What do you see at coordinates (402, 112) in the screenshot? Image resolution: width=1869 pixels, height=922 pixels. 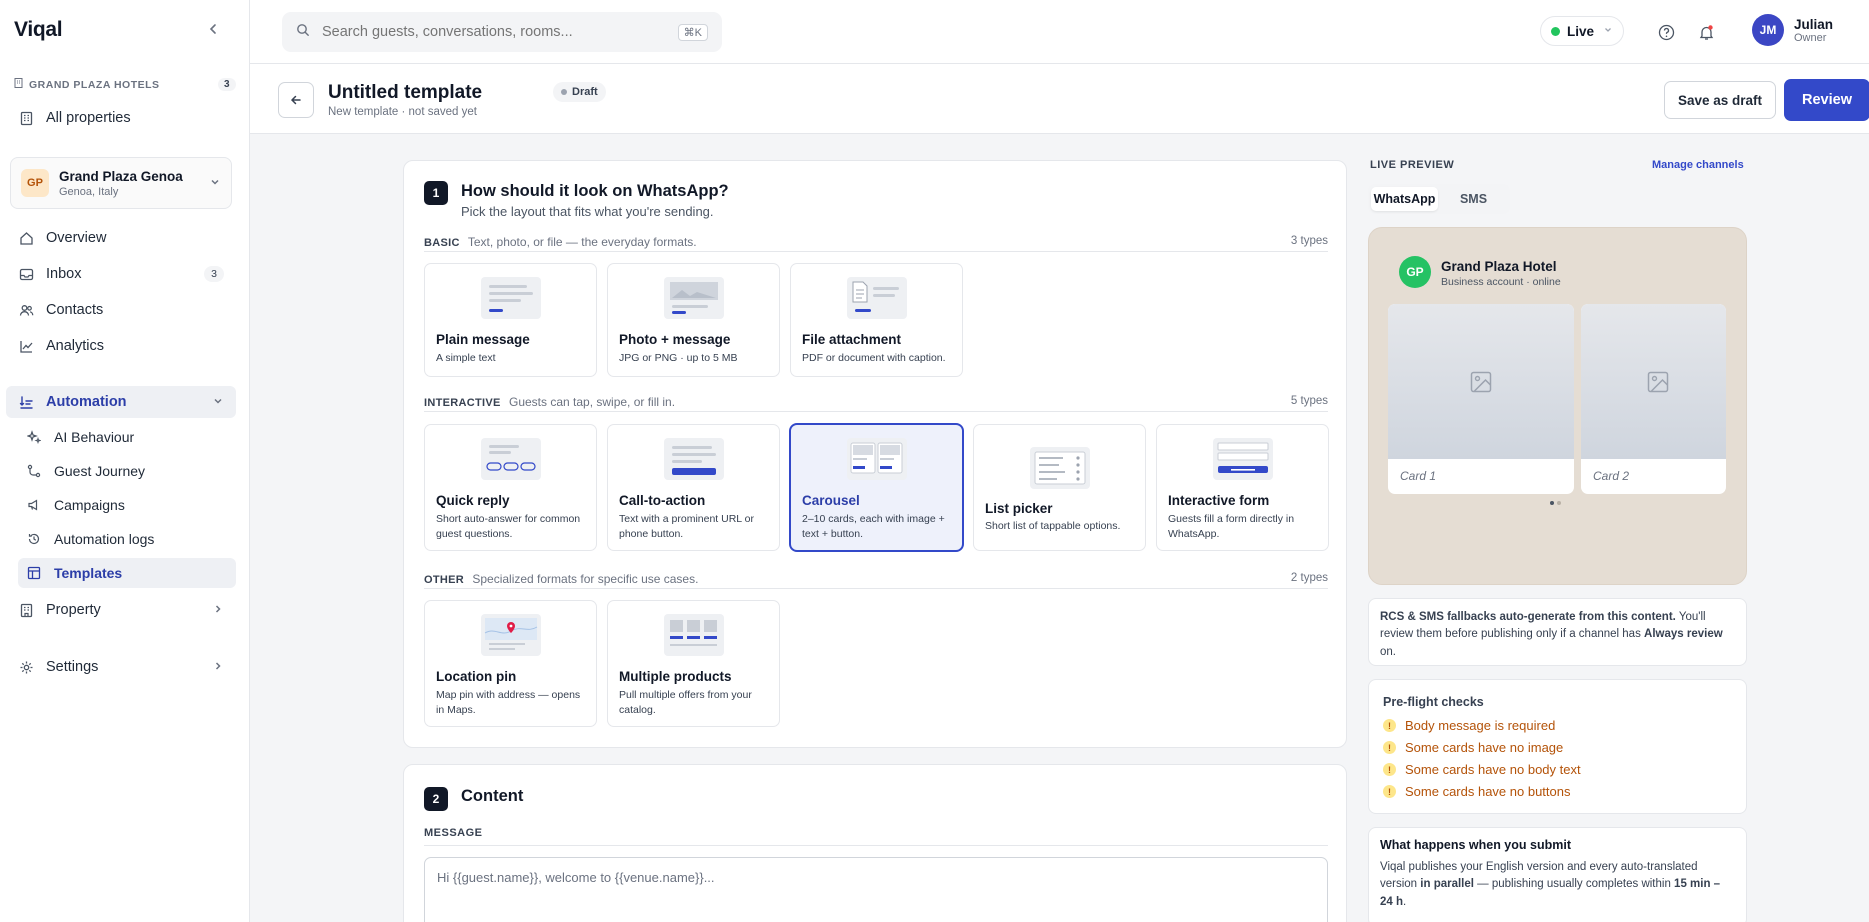 I see `page-subtitle: New template · not saved yet` at bounding box center [402, 112].